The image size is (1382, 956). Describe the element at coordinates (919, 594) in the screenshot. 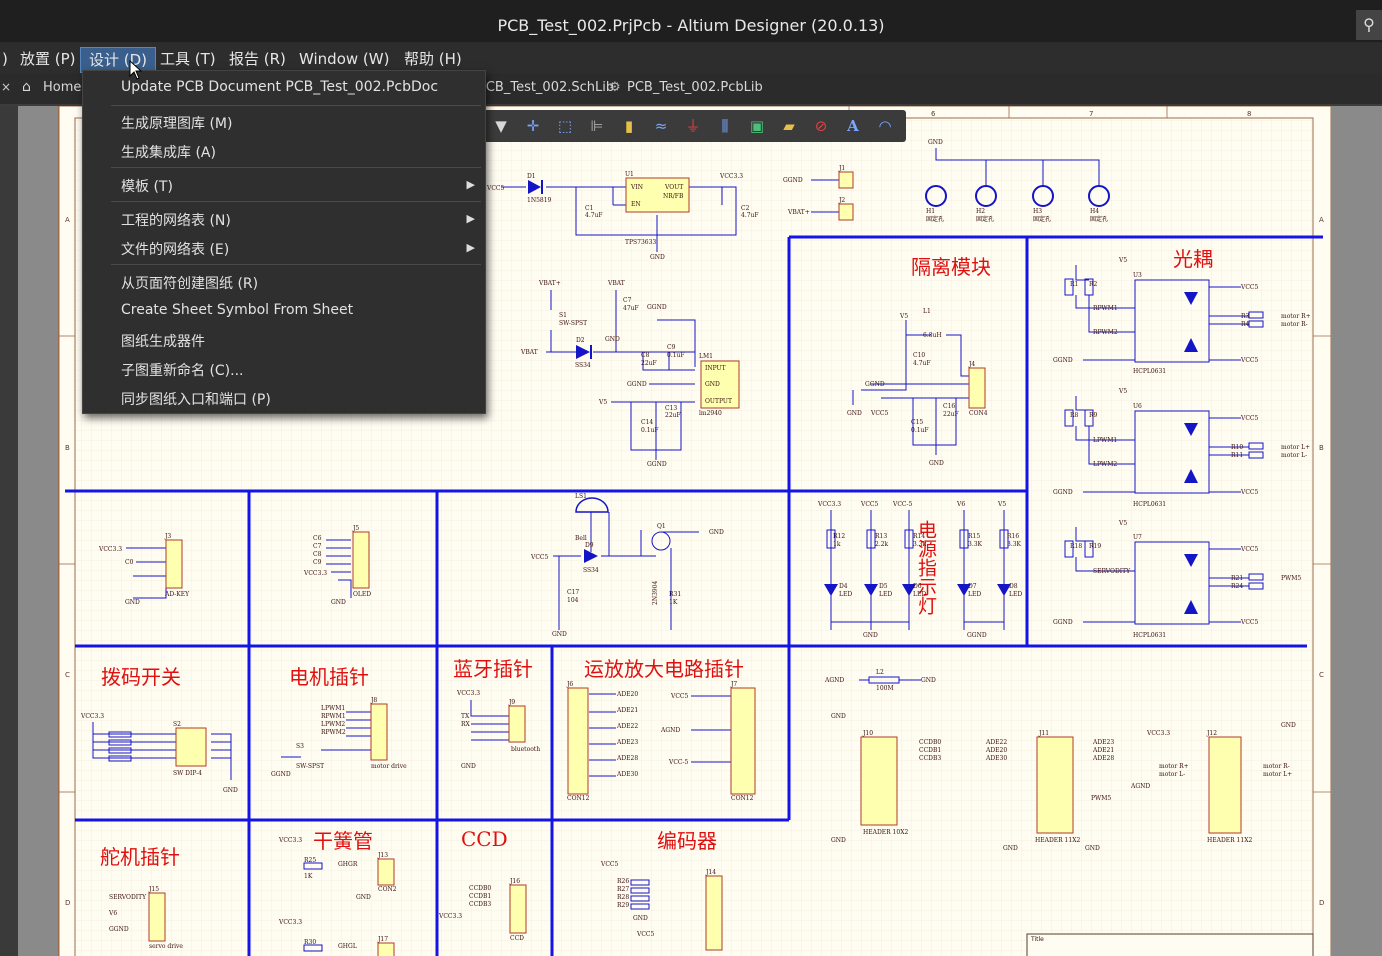

I see `label-d6-led: LED` at that location.